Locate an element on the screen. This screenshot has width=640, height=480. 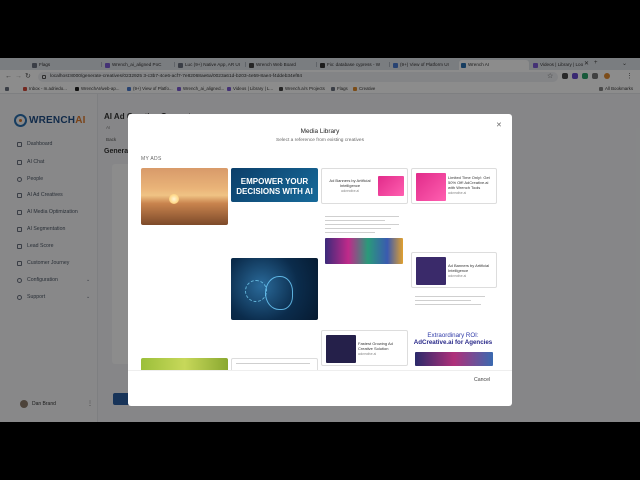
ad-thumbnail-document-collage is located at coordinates (364, 241).